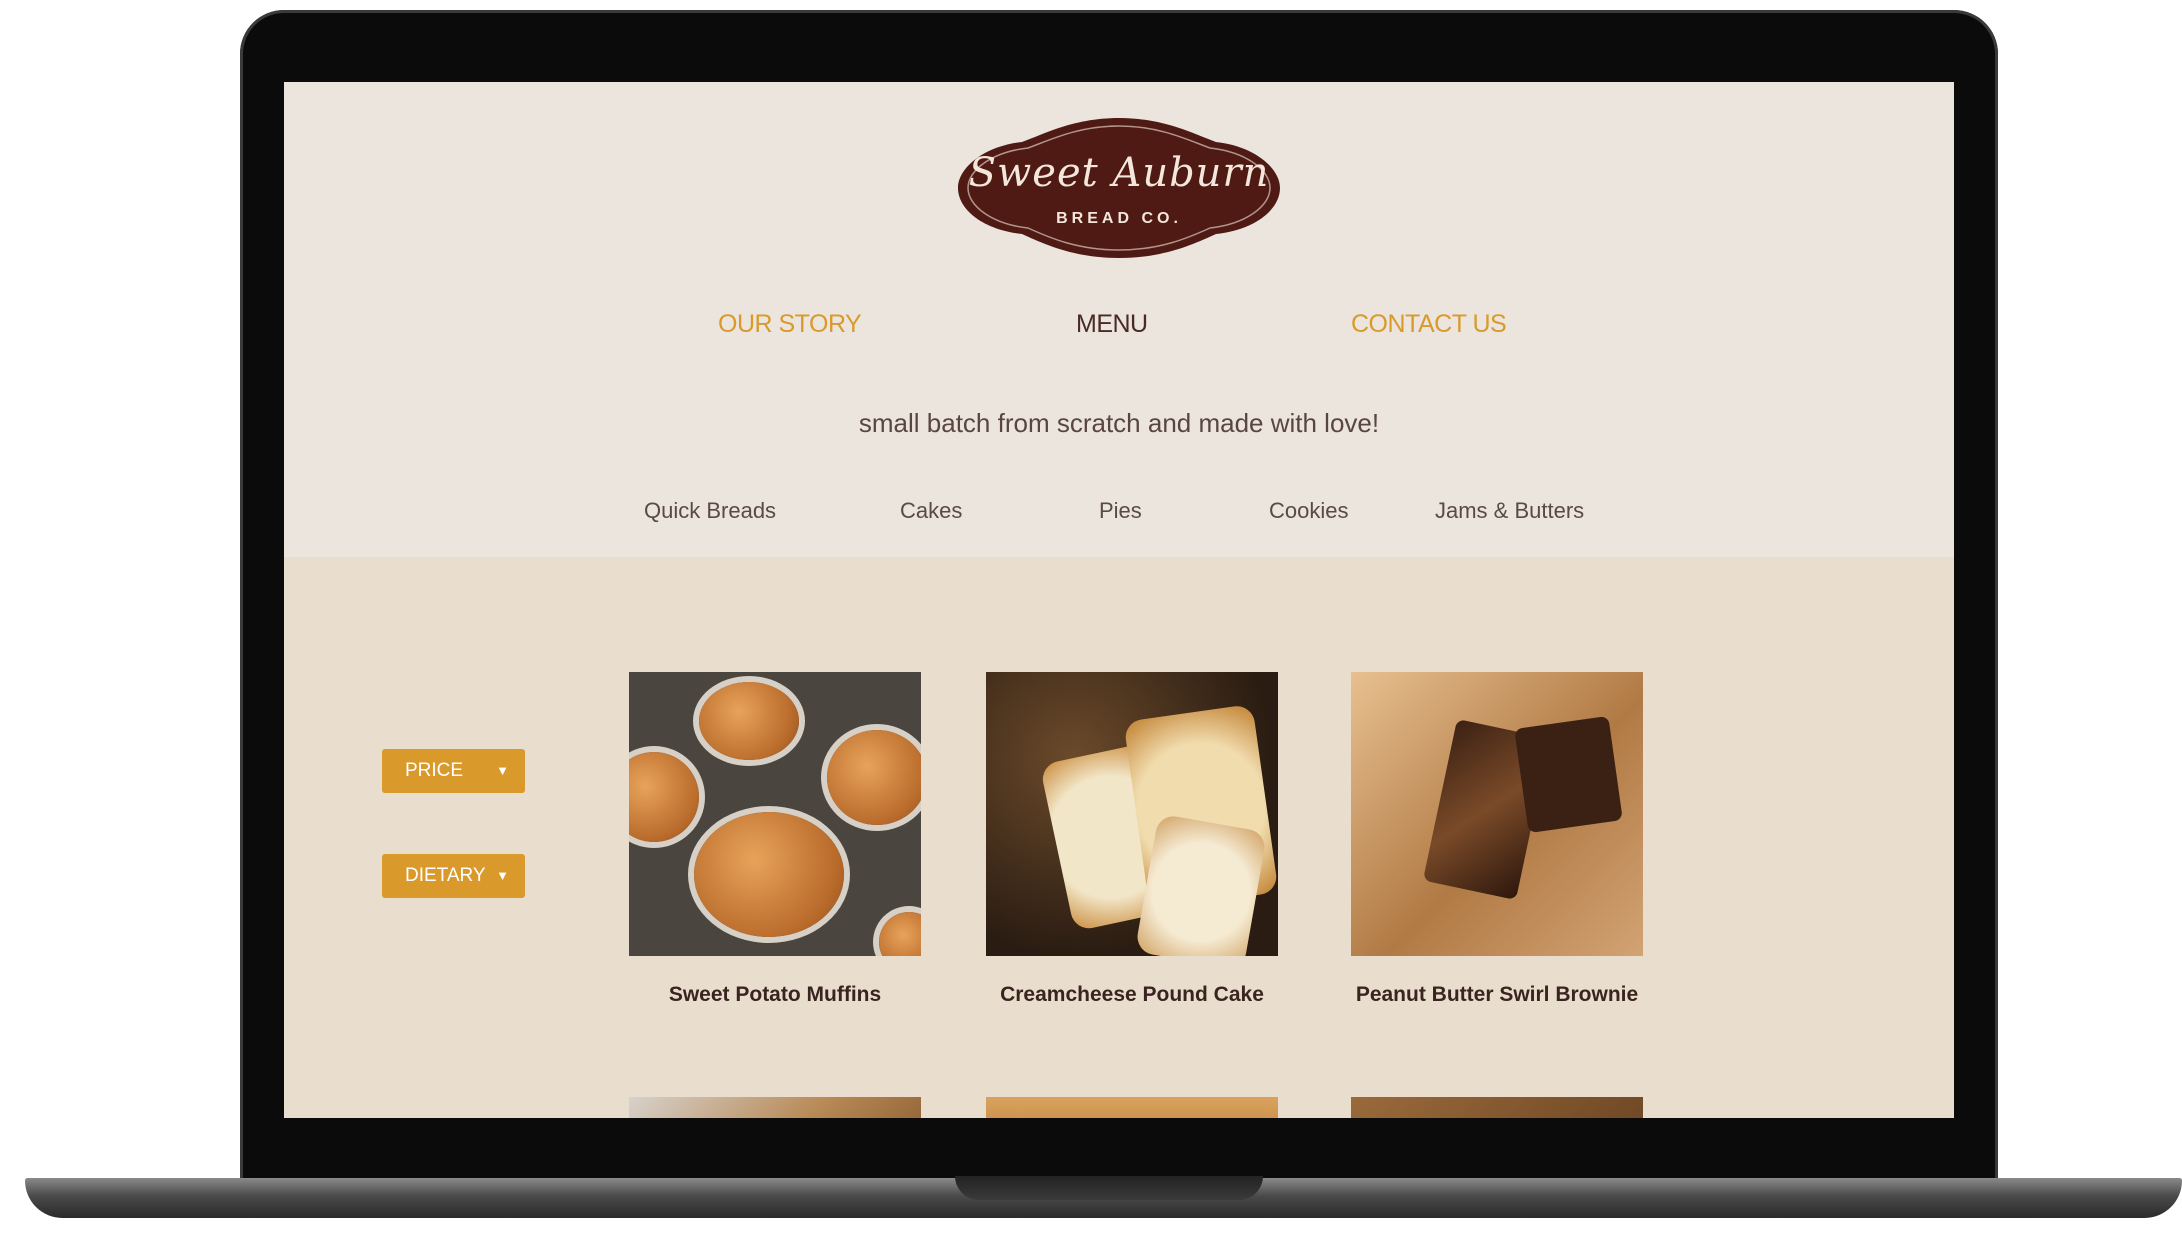 The image size is (2182, 1240). What do you see at coordinates (1509, 511) in the screenshot?
I see `category-jams-butters: Jams & Butters` at bounding box center [1509, 511].